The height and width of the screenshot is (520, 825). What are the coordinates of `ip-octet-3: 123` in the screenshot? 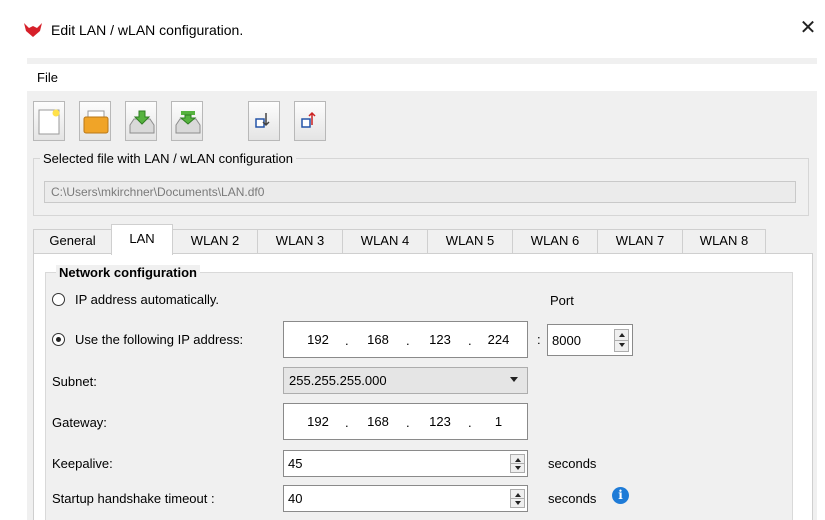 It's located at (440, 340).